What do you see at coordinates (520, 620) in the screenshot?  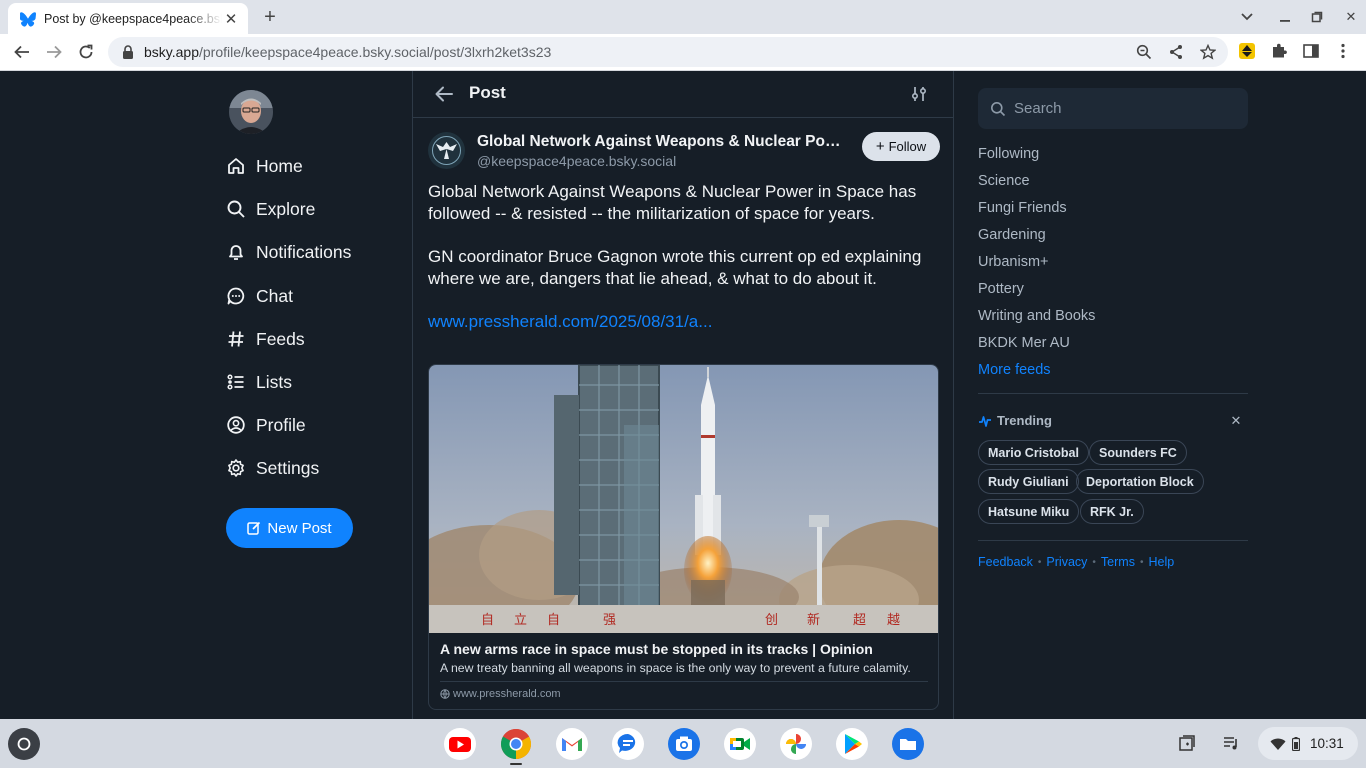 I see `banner-character: 立` at bounding box center [520, 620].